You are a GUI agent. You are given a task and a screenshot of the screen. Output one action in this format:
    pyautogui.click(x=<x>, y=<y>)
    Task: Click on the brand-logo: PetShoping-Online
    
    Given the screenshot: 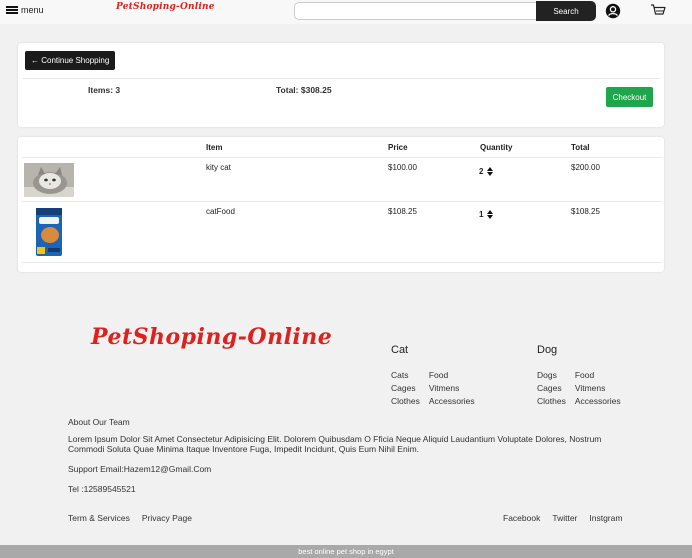 What is the action you would take?
    pyautogui.click(x=165, y=7)
    